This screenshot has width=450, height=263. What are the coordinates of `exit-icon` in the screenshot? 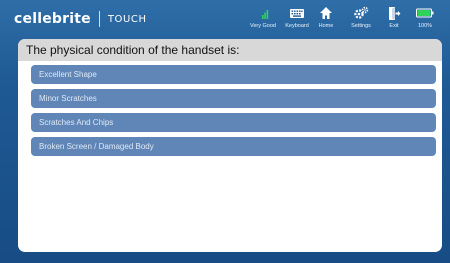 It's located at (394, 13).